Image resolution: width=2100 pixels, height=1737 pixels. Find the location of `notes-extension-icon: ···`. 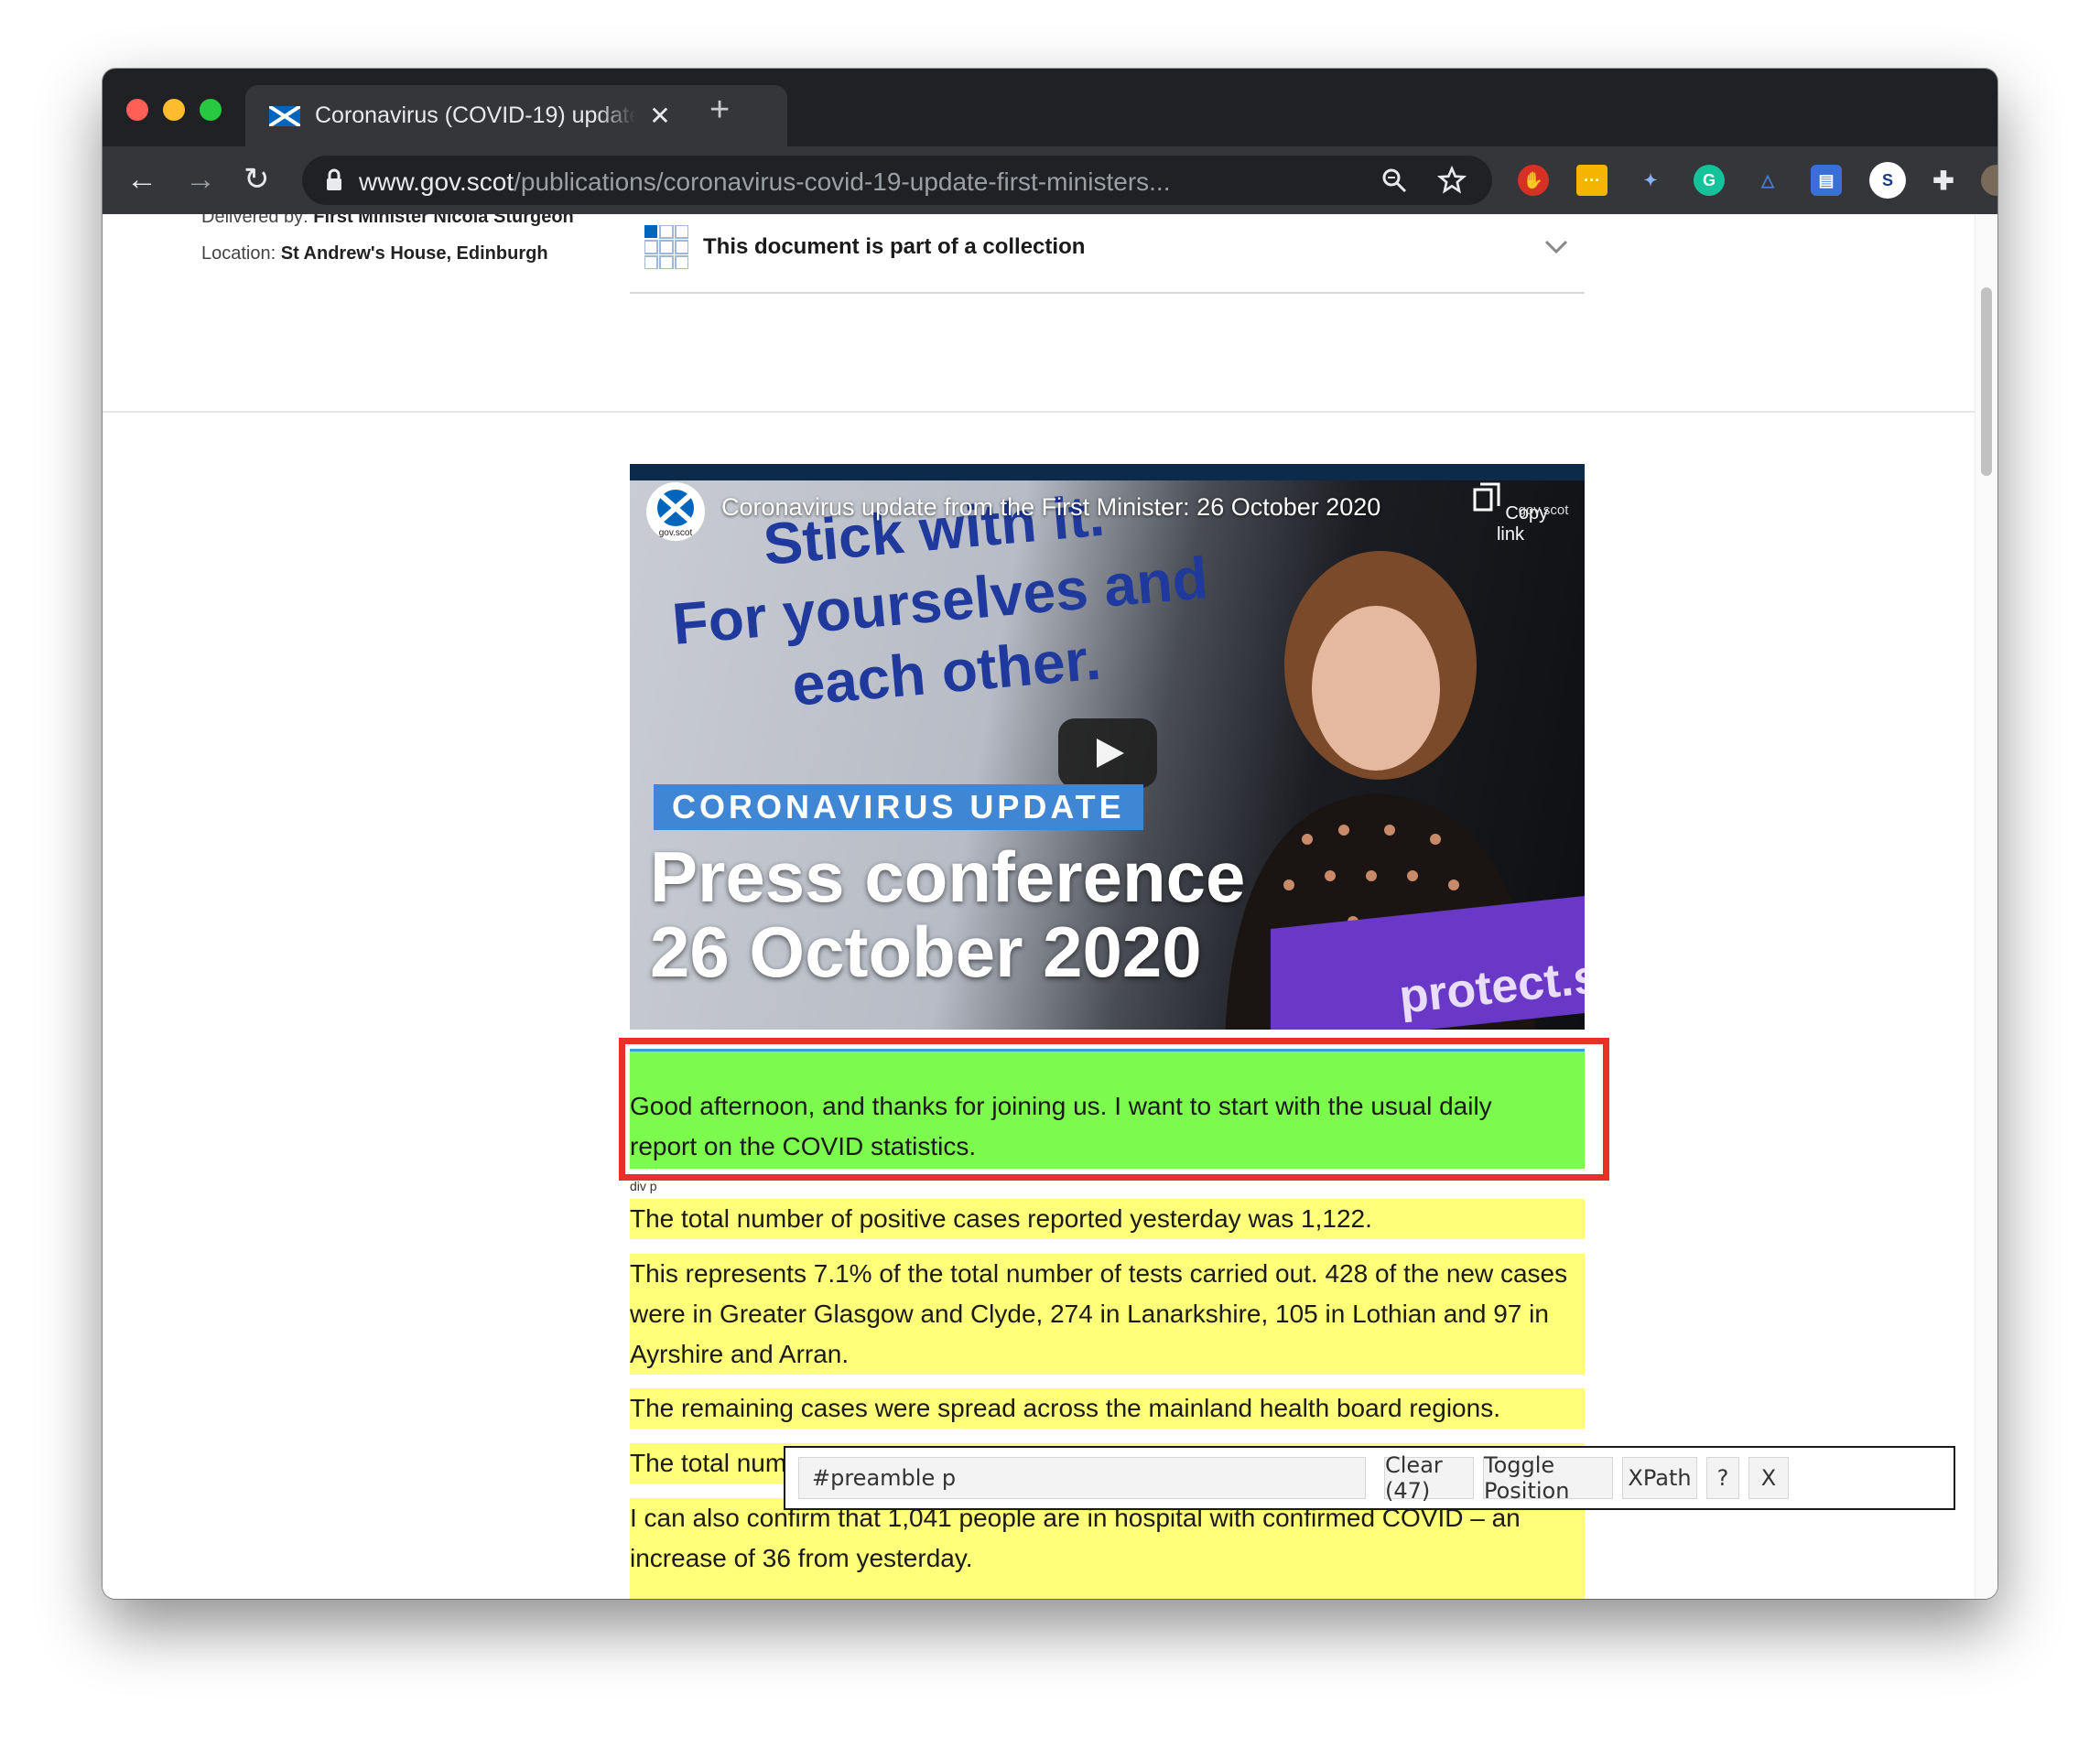

notes-extension-icon: ··· is located at coordinates (1591, 180).